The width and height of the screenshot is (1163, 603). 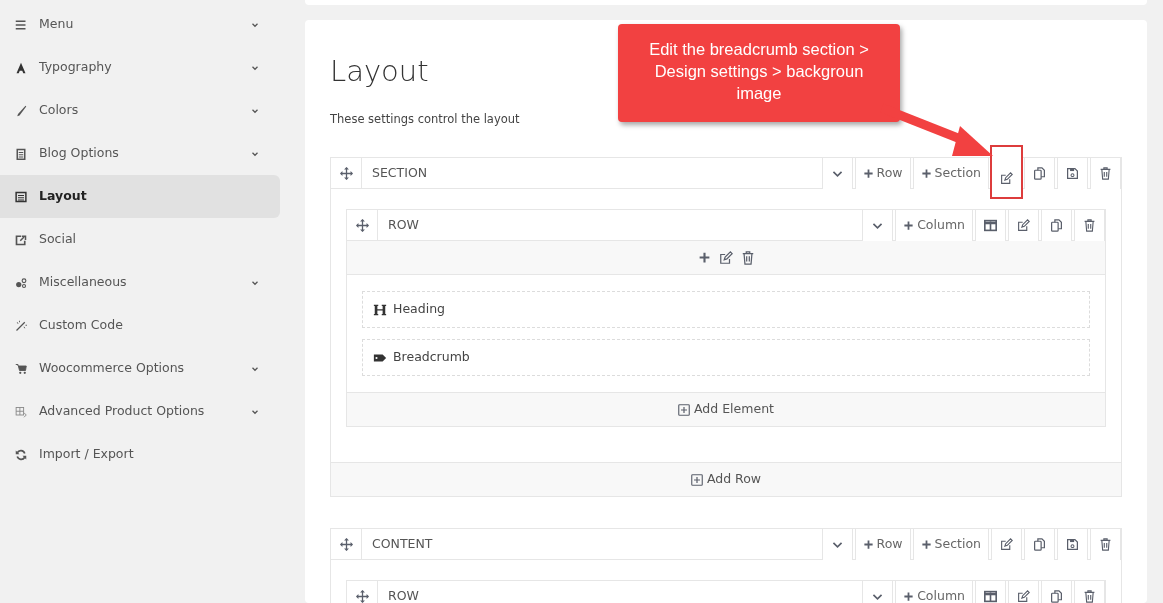 What do you see at coordinates (140, 454) in the screenshot?
I see `sidebar-item: Import / Export` at bounding box center [140, 454].